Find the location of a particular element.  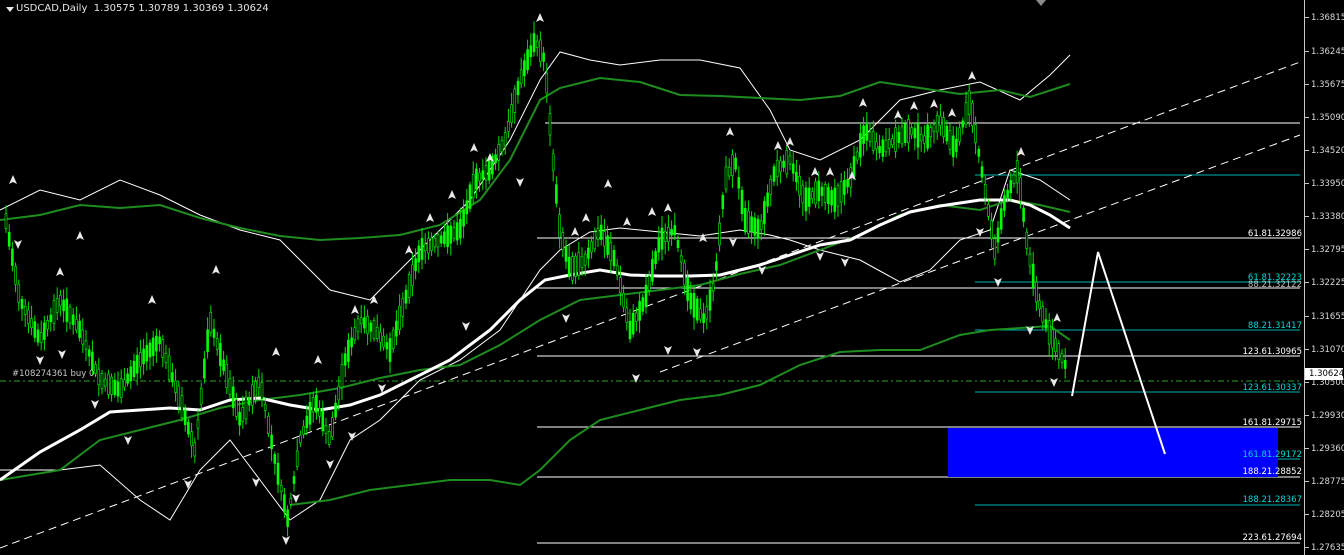

fib-label: 61.81.32986 is located at coordinates (1274, 234).